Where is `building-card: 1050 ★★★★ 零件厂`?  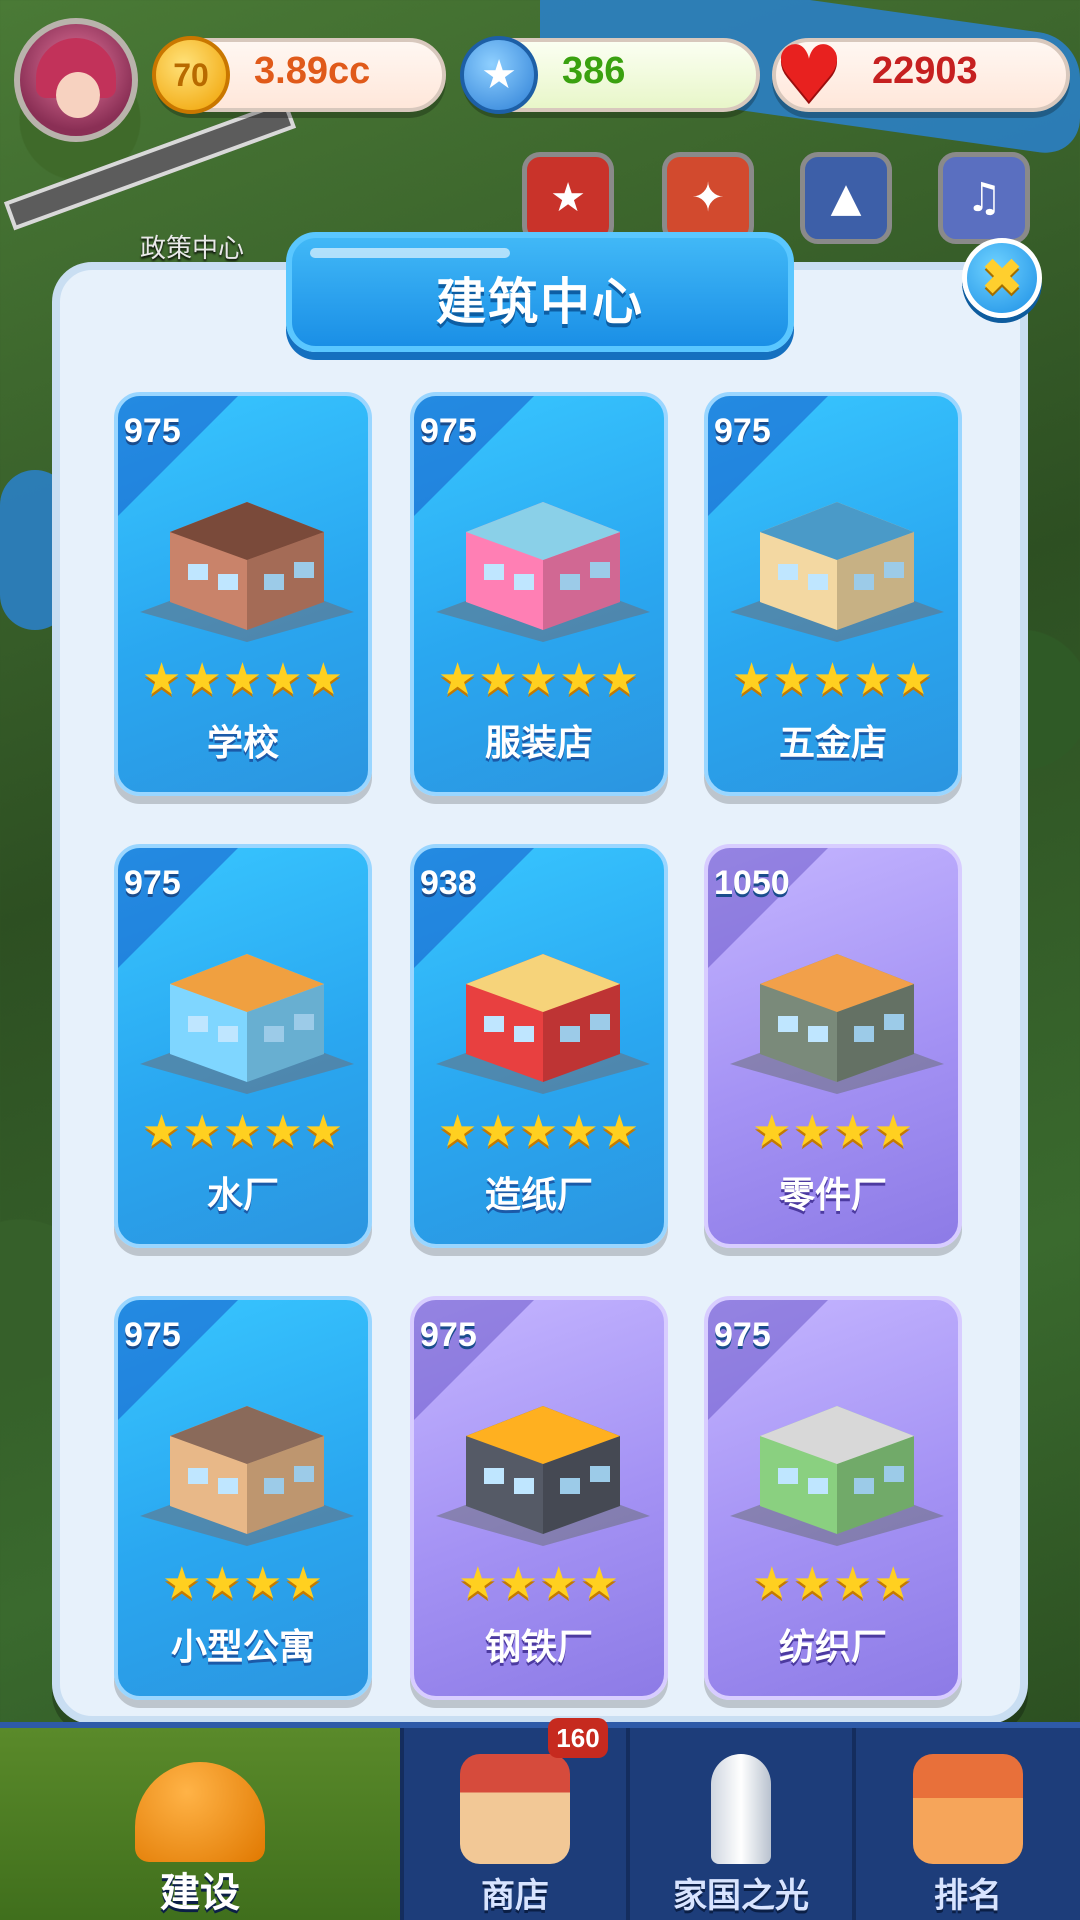
building-card: 1050 ★★★★ 零件厂 is located at coordinates (833, 1046).